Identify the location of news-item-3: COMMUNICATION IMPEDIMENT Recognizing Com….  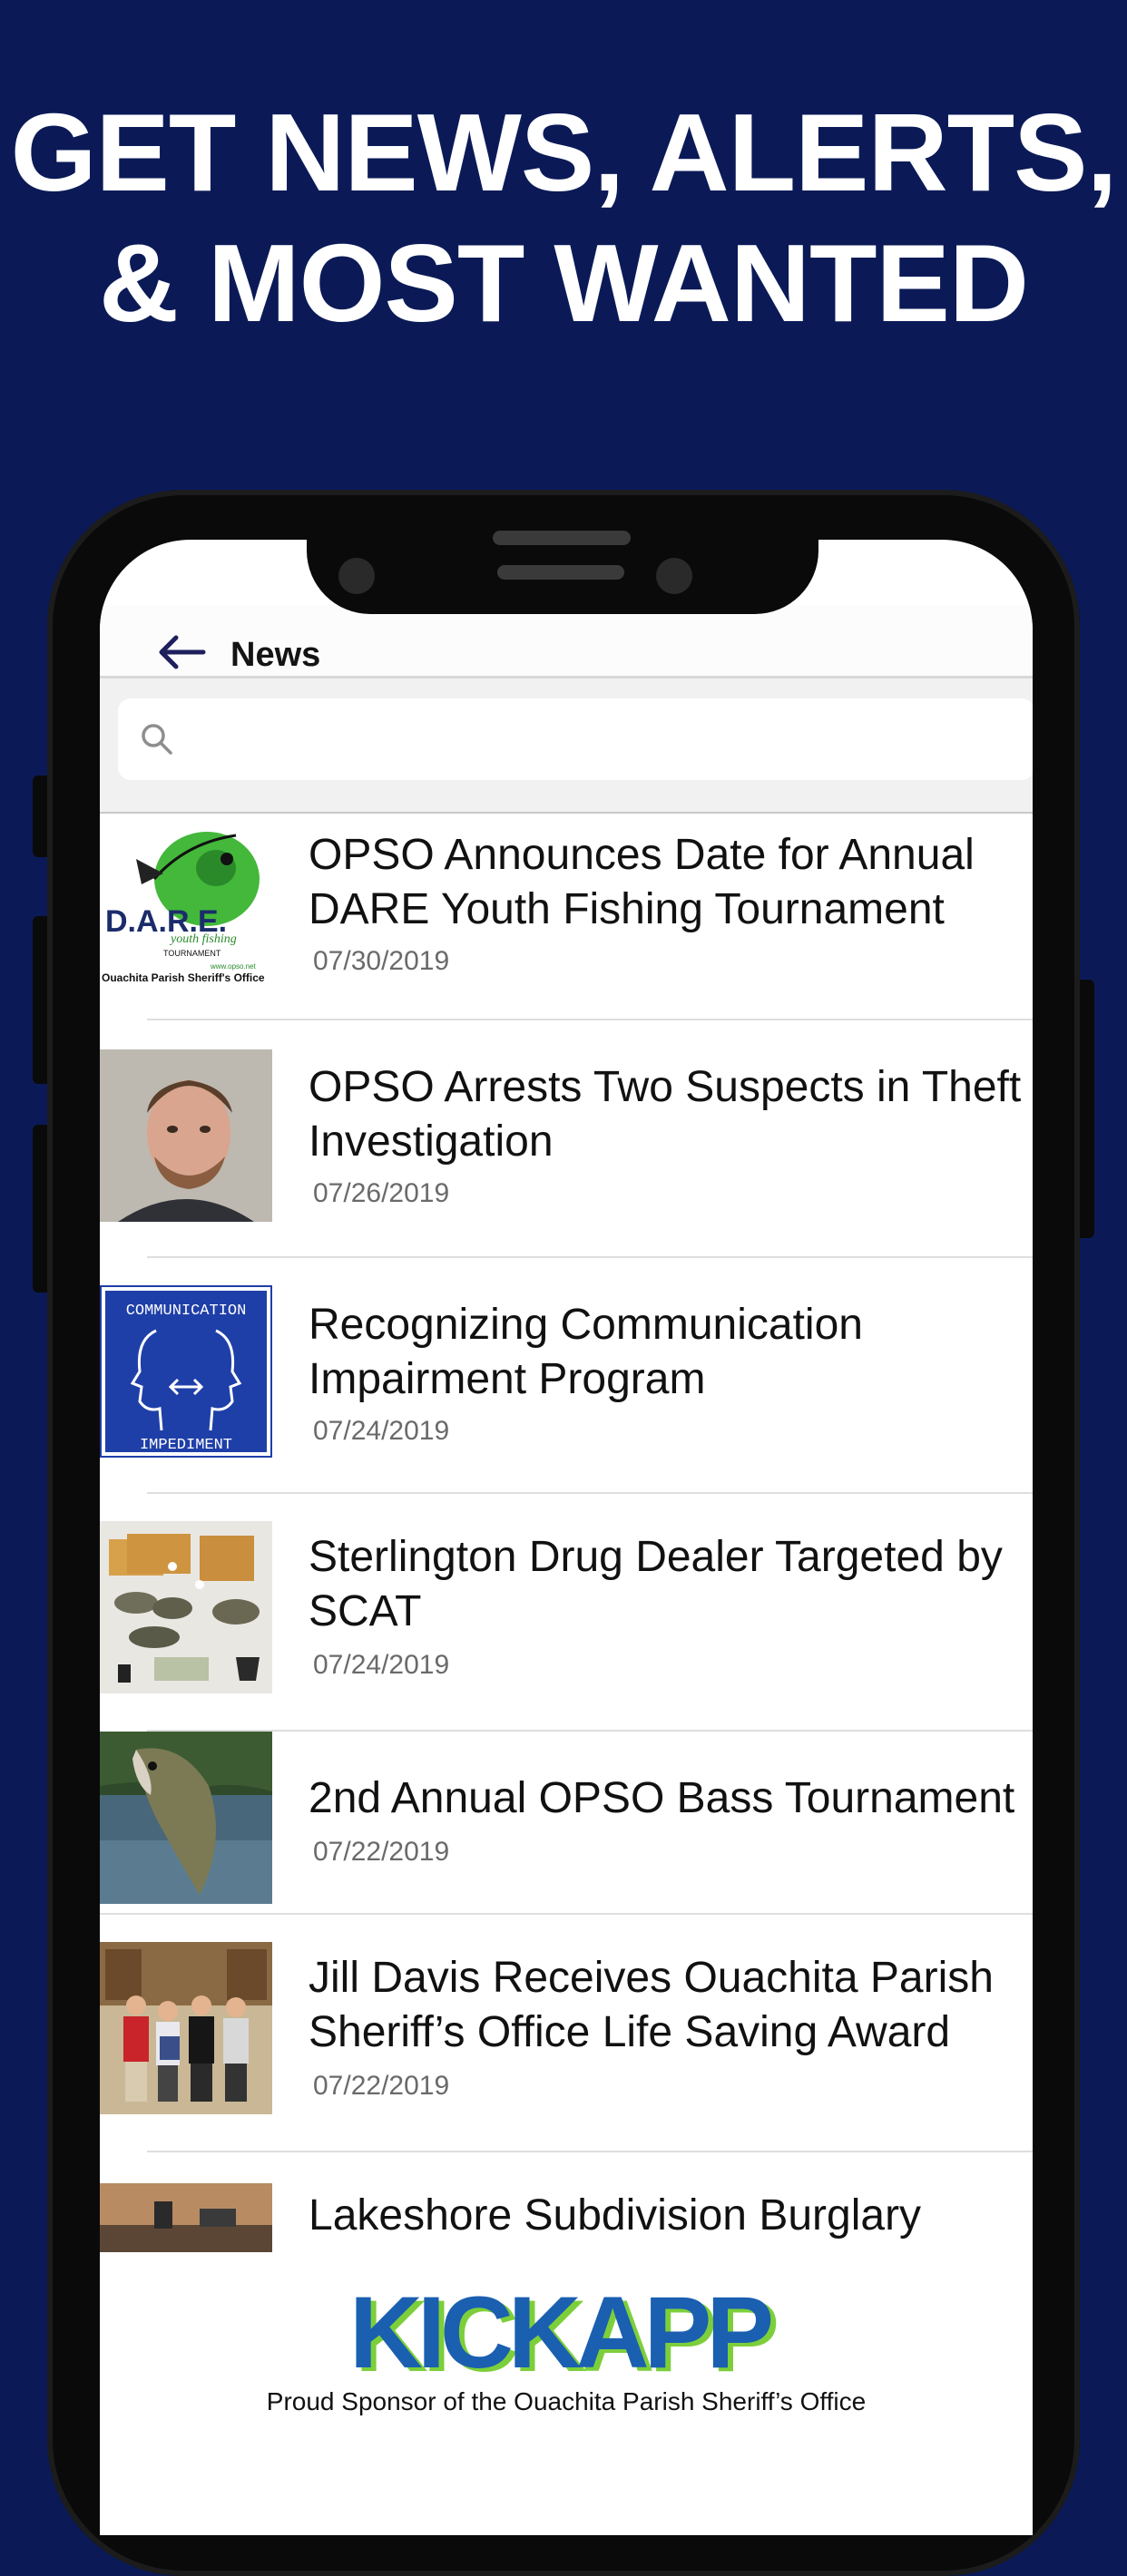
(566, 1376).